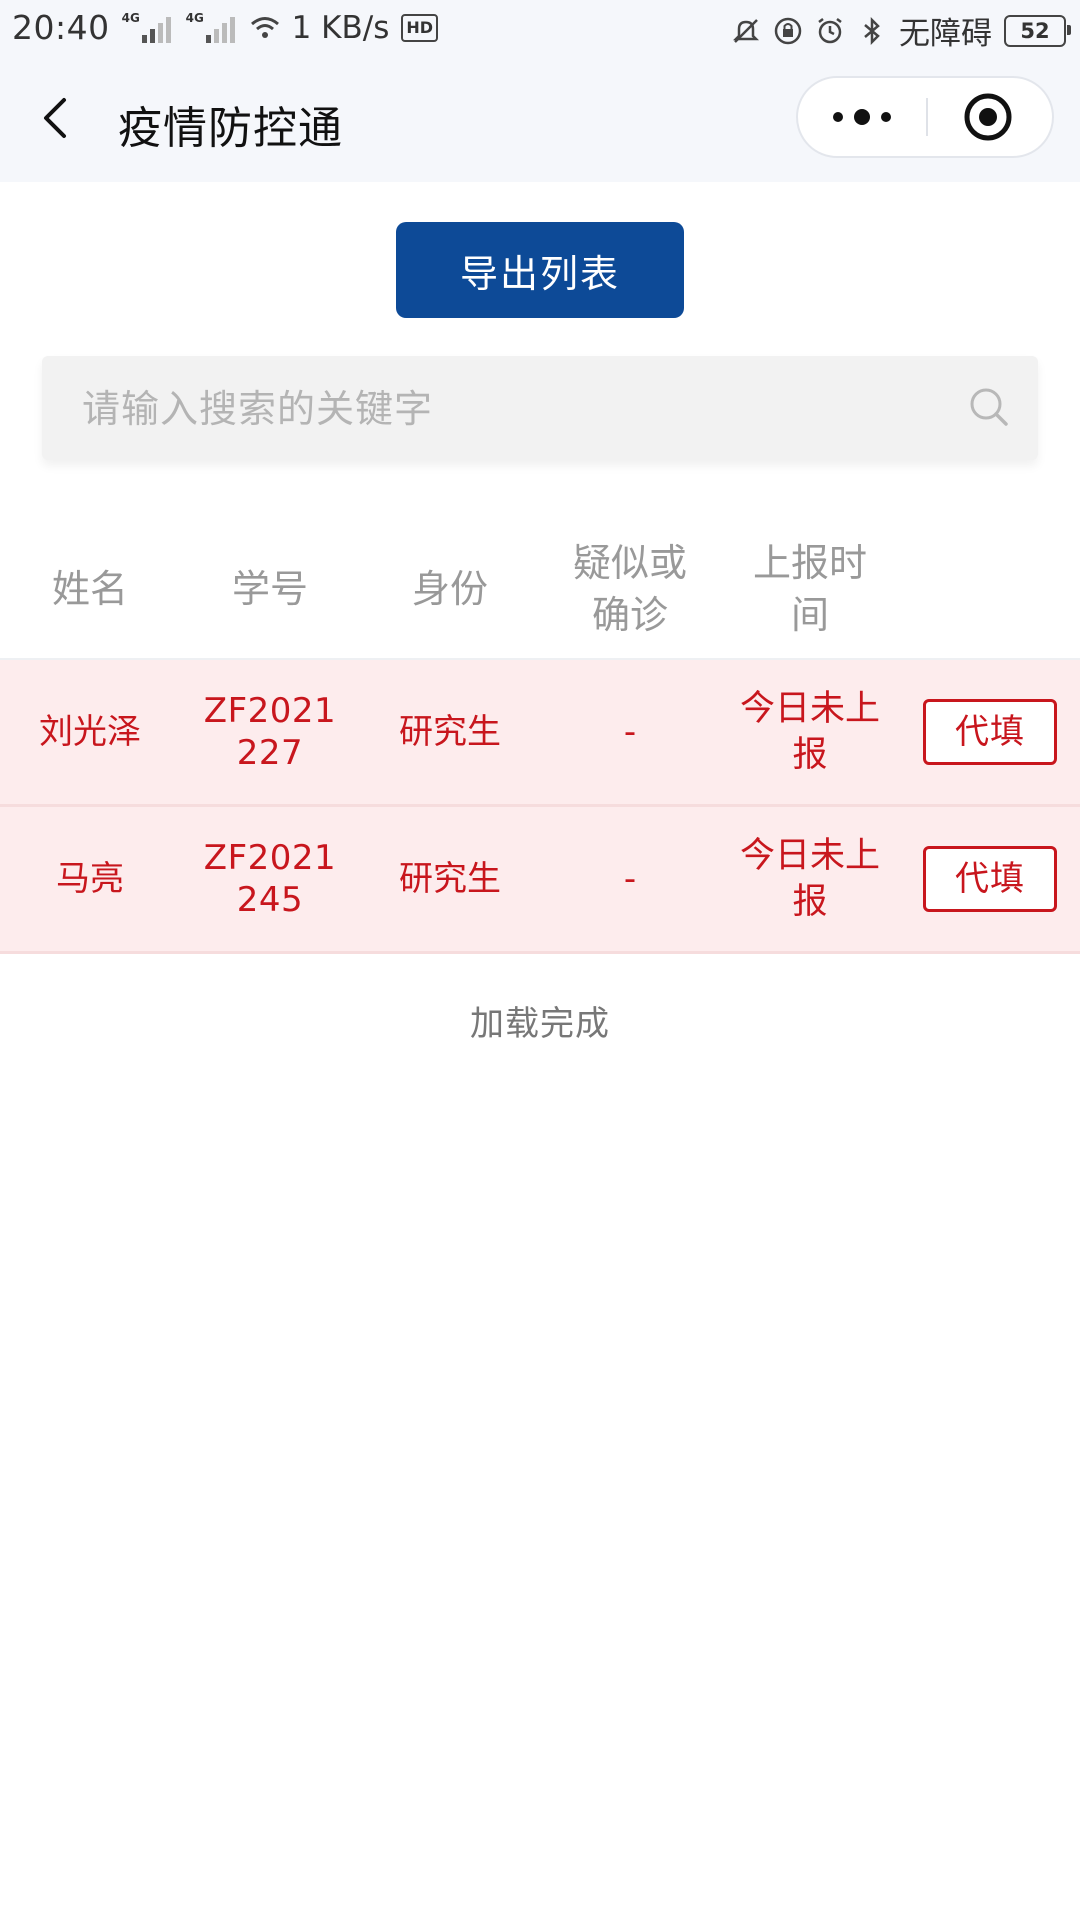 The width and height of the screenshot is (1080, 1920). I want to click on close-miniprogram-button, so click(990, 117).